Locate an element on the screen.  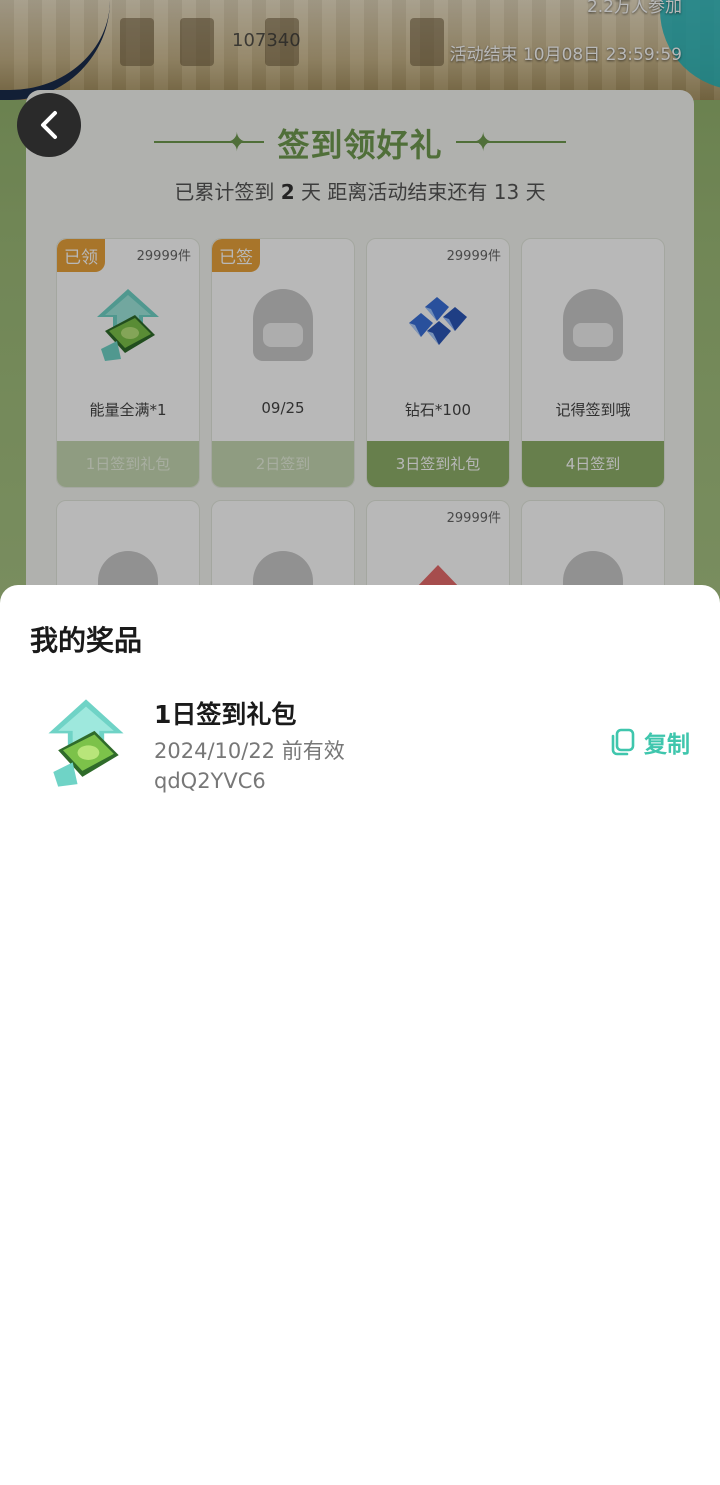
prize-name: 1日签到礼包 is located at coordinates (225, 714).